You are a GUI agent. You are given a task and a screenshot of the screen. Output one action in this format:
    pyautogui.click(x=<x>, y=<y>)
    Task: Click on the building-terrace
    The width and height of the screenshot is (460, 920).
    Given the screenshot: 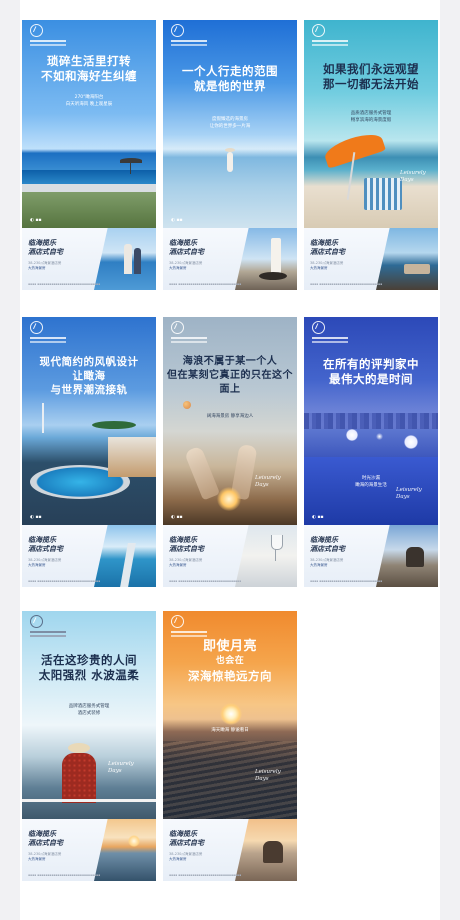 What is the action you would take?
    pyautogui.click(x=132, y=457)
    